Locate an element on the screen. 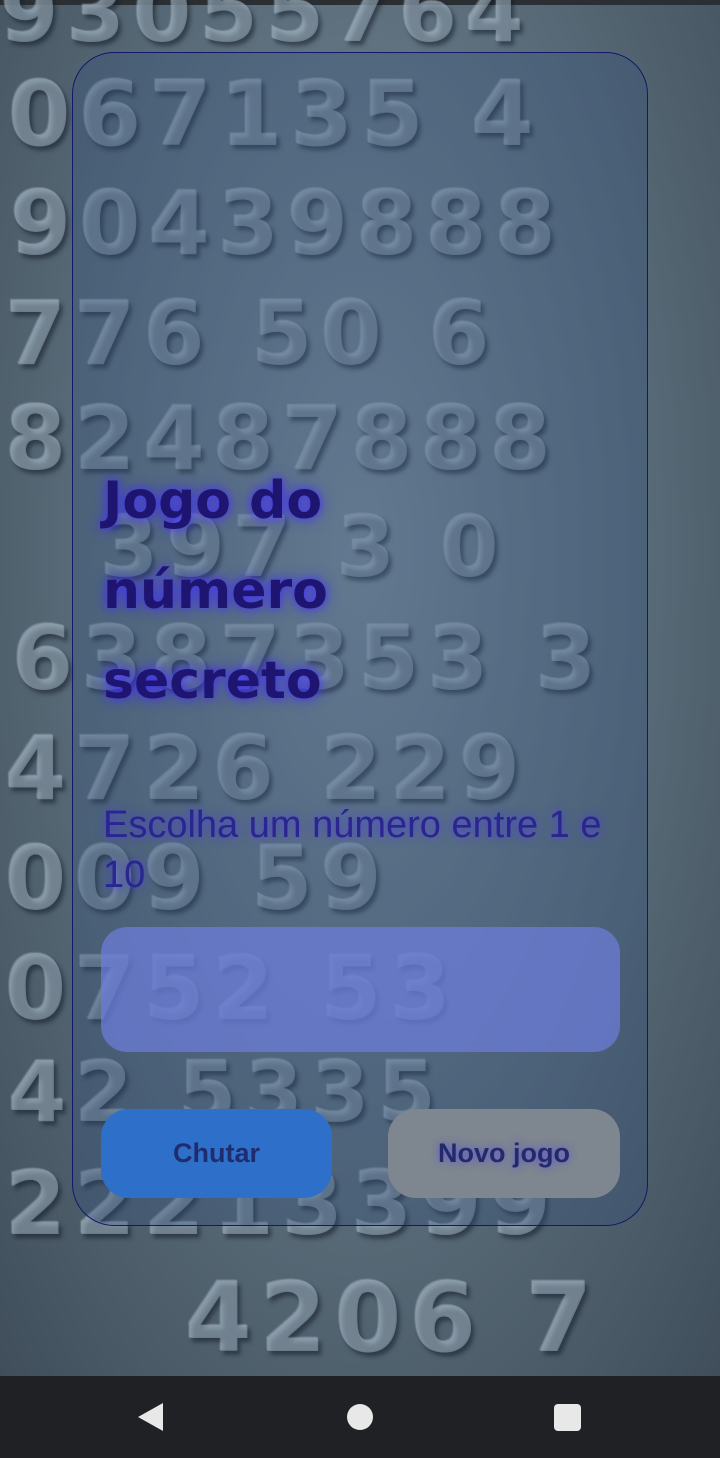 This screenshot has height=1458, width=720. system-navigation-bar is located at coordinates (360, 1417).